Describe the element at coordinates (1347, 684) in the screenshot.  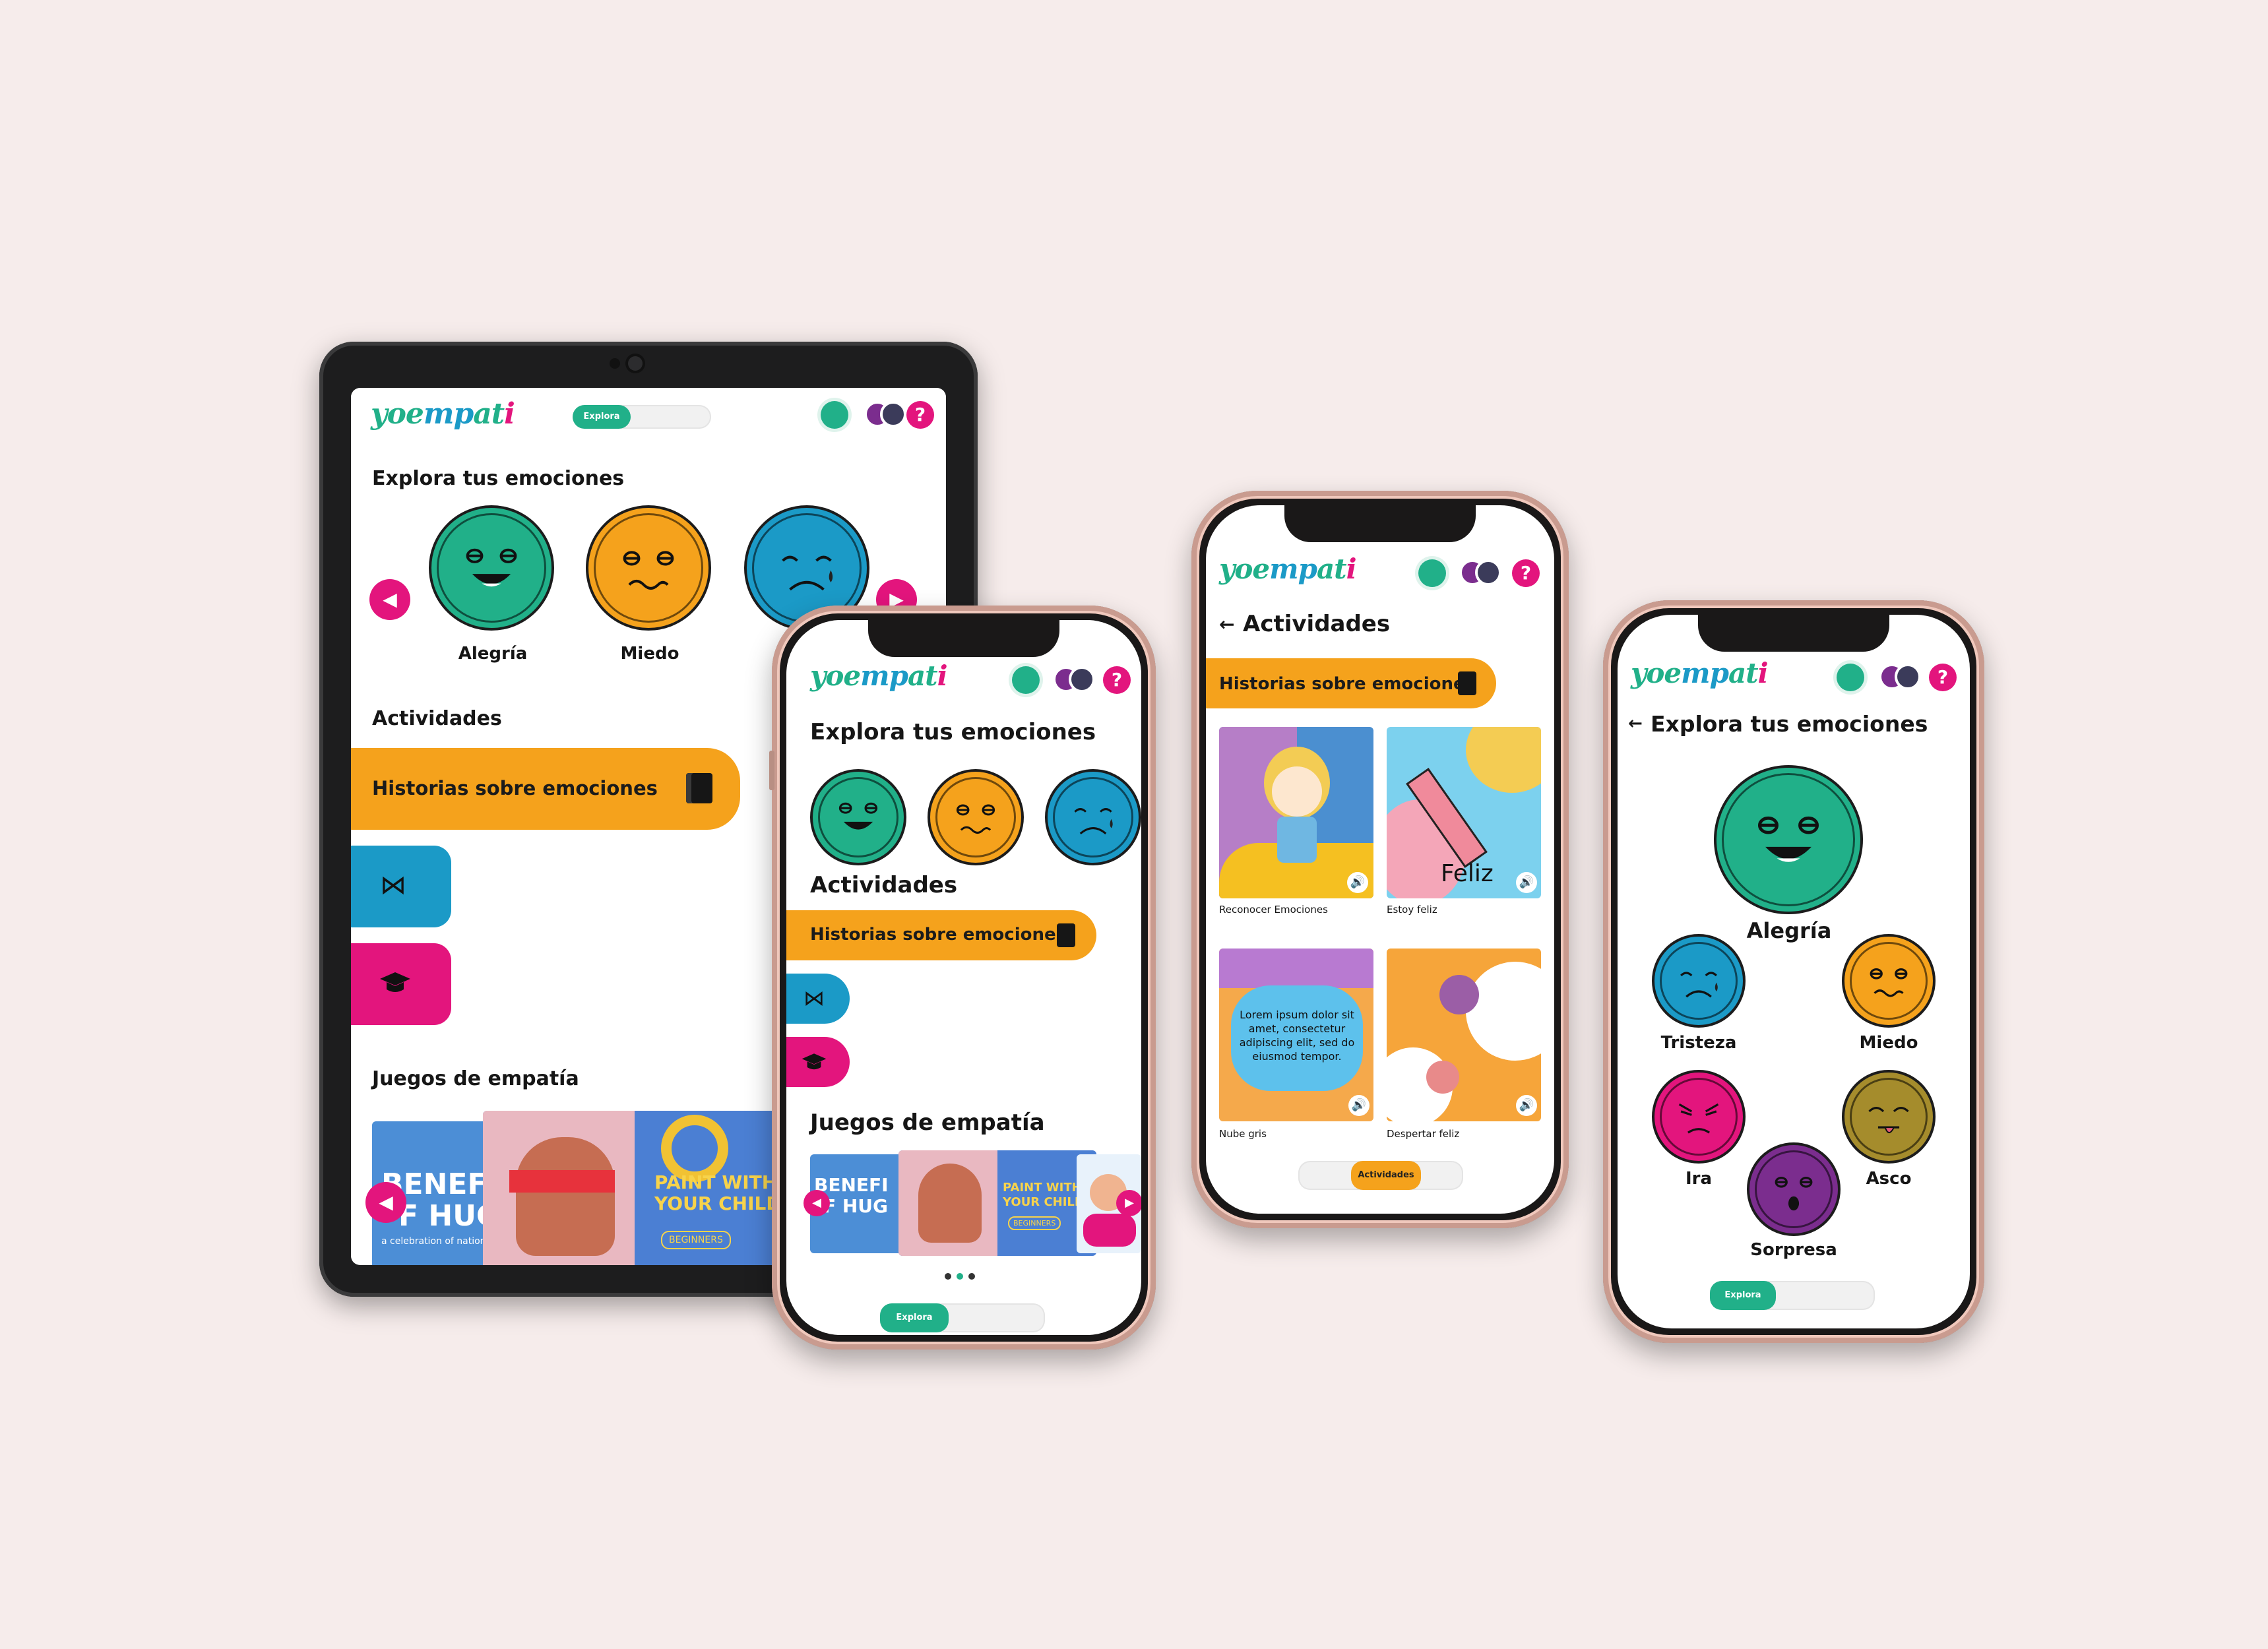
I see `category-historias-label: Historias sobre emociones` at that location.